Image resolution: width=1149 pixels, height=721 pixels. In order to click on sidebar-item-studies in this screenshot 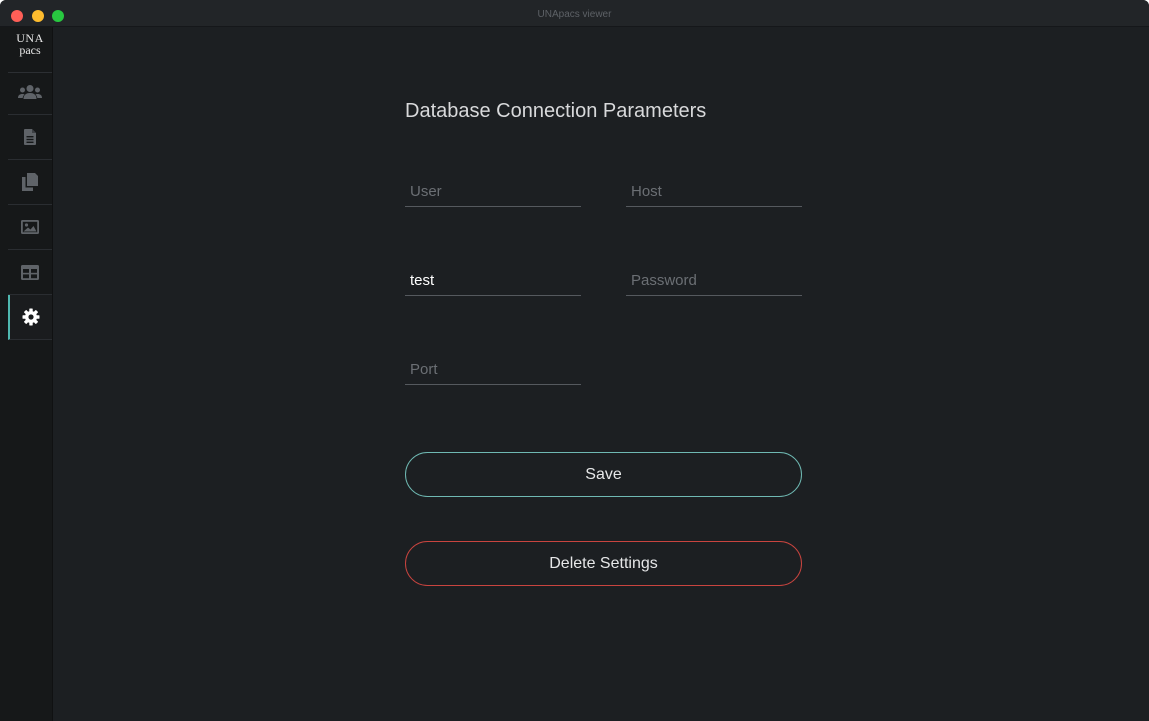, I will do `click(30, 182)`.